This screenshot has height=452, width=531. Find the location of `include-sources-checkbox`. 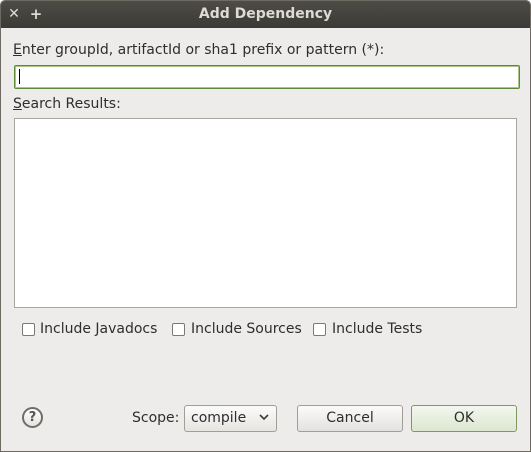

include-sources-checkbox is located at coordinates (178, 329).